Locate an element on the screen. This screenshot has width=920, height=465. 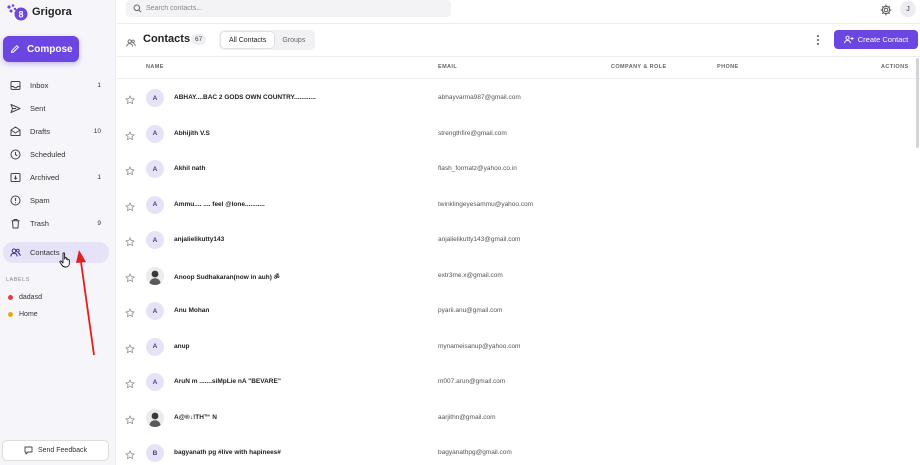
scrollbar is located at coordinates (917, 103).